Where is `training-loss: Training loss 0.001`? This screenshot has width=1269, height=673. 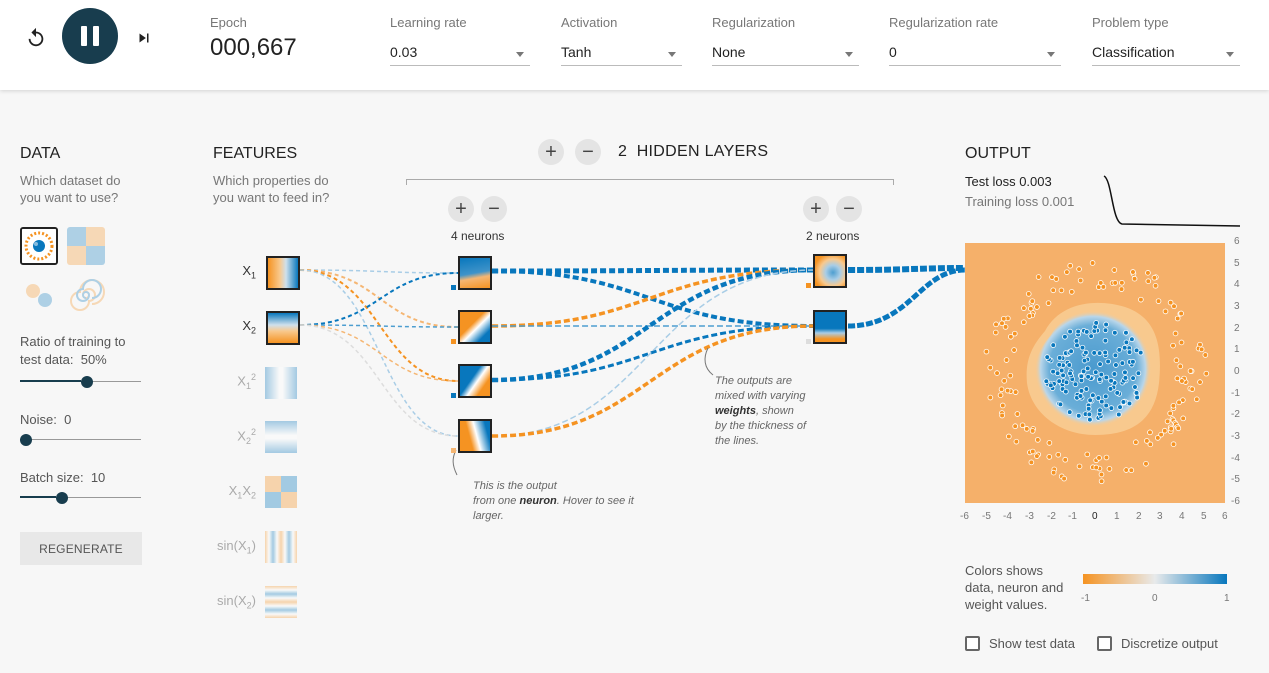 training-loss: Training loss 0.001 is located at coordinates (1020, 201).